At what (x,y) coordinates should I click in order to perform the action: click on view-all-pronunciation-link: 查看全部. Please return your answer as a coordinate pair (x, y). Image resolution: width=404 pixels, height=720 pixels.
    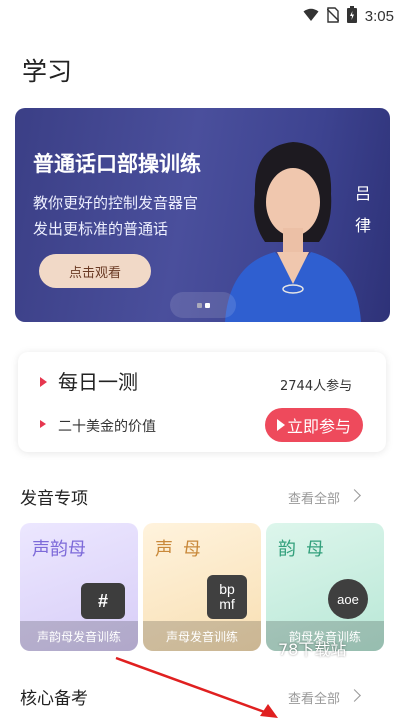
    Looking at the image, I should click on (314, 497).